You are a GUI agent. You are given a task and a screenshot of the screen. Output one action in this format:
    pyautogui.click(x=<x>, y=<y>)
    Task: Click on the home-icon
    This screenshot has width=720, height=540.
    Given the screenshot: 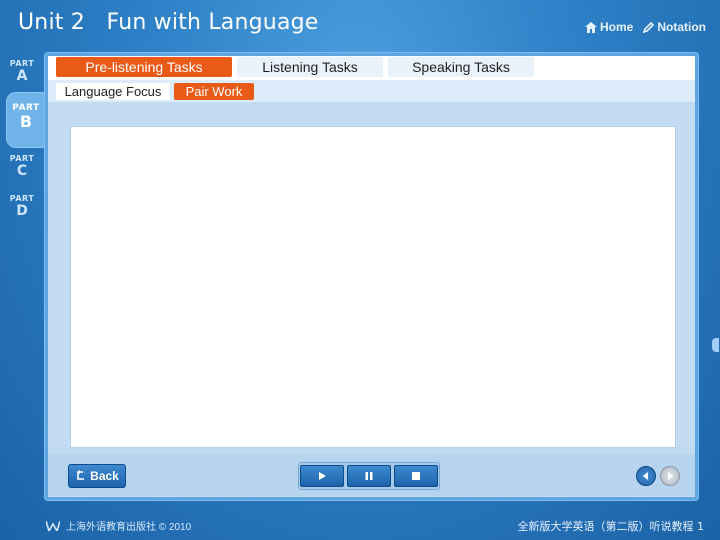 What is the action you would take?
    pyautogui.click(x=591, y=27)
    